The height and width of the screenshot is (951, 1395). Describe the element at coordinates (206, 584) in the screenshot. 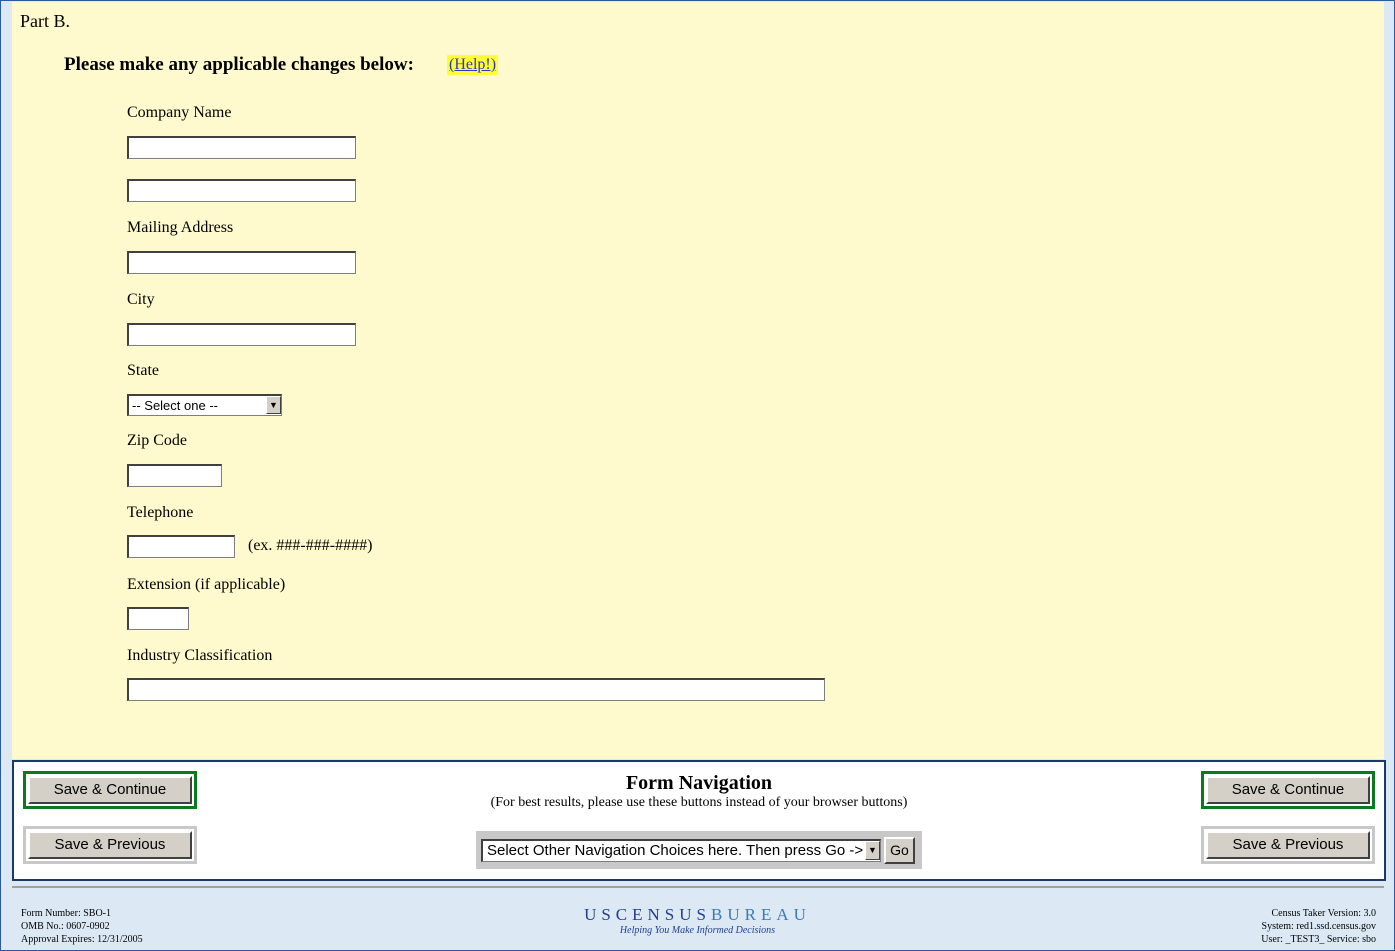

I see `extension-label: Extension (if applicable)` at that location.